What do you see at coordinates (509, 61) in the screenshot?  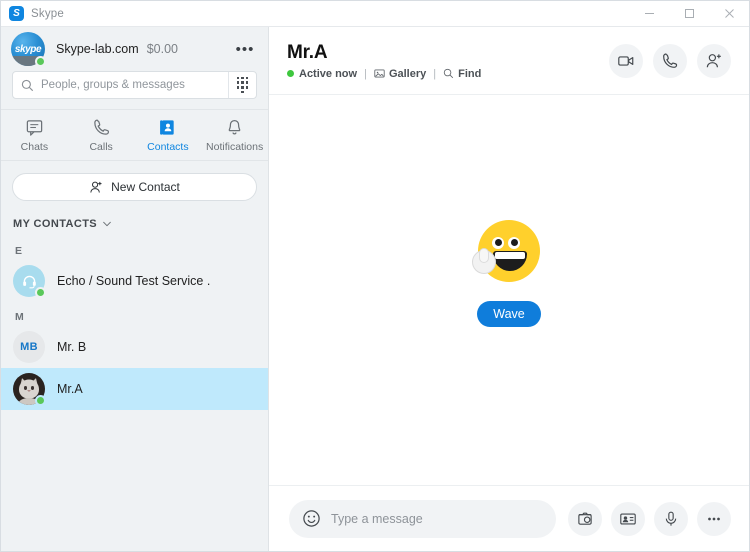 I see `chat-header: Mr.A Active now | Gallery | Find` at bounding box center [509, 61].